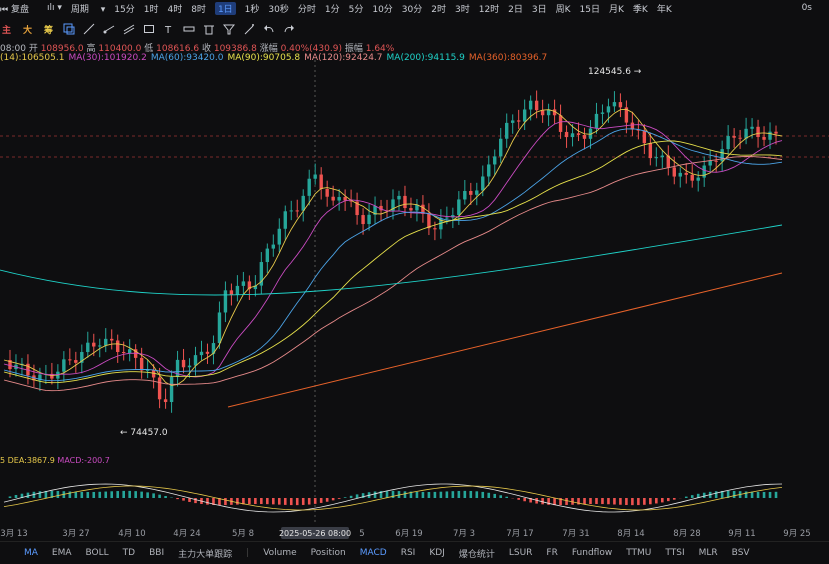 Image resolution: width=829 pixels, height=564 pixels. What do you see at coordinates (438, 8) in the screenshot?
I see `interval-12: 2时` at bounding box center [438, 8].